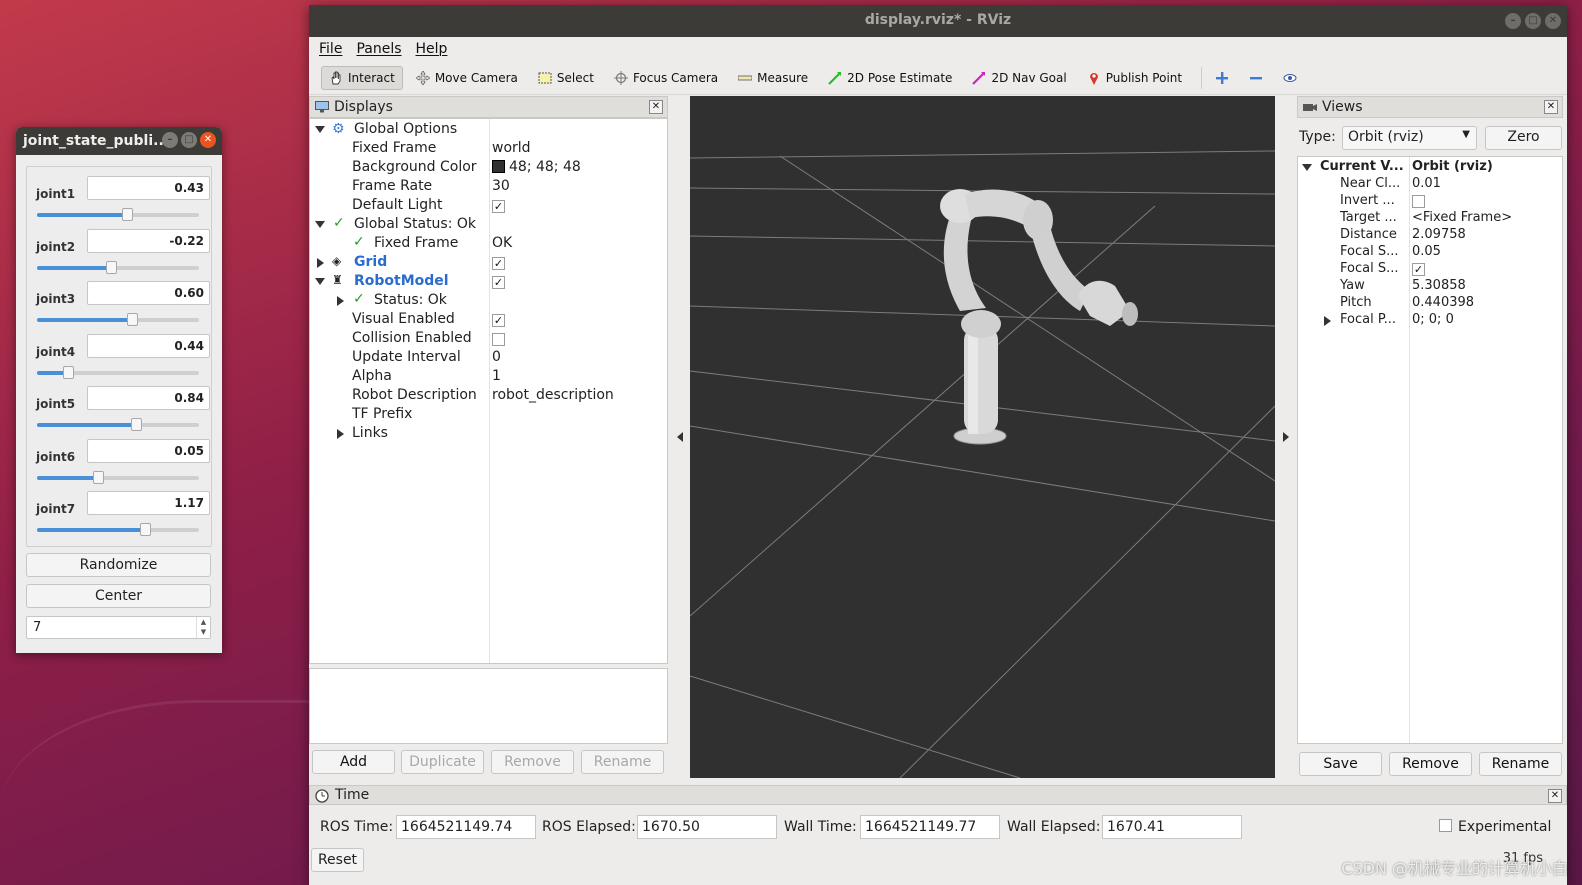 The height and width of the screenshot is (885, 1582). What do you see at coordinates (680, 437) in the screenshot?
I see `left-dock-handle` at bounding box center [680, 437].